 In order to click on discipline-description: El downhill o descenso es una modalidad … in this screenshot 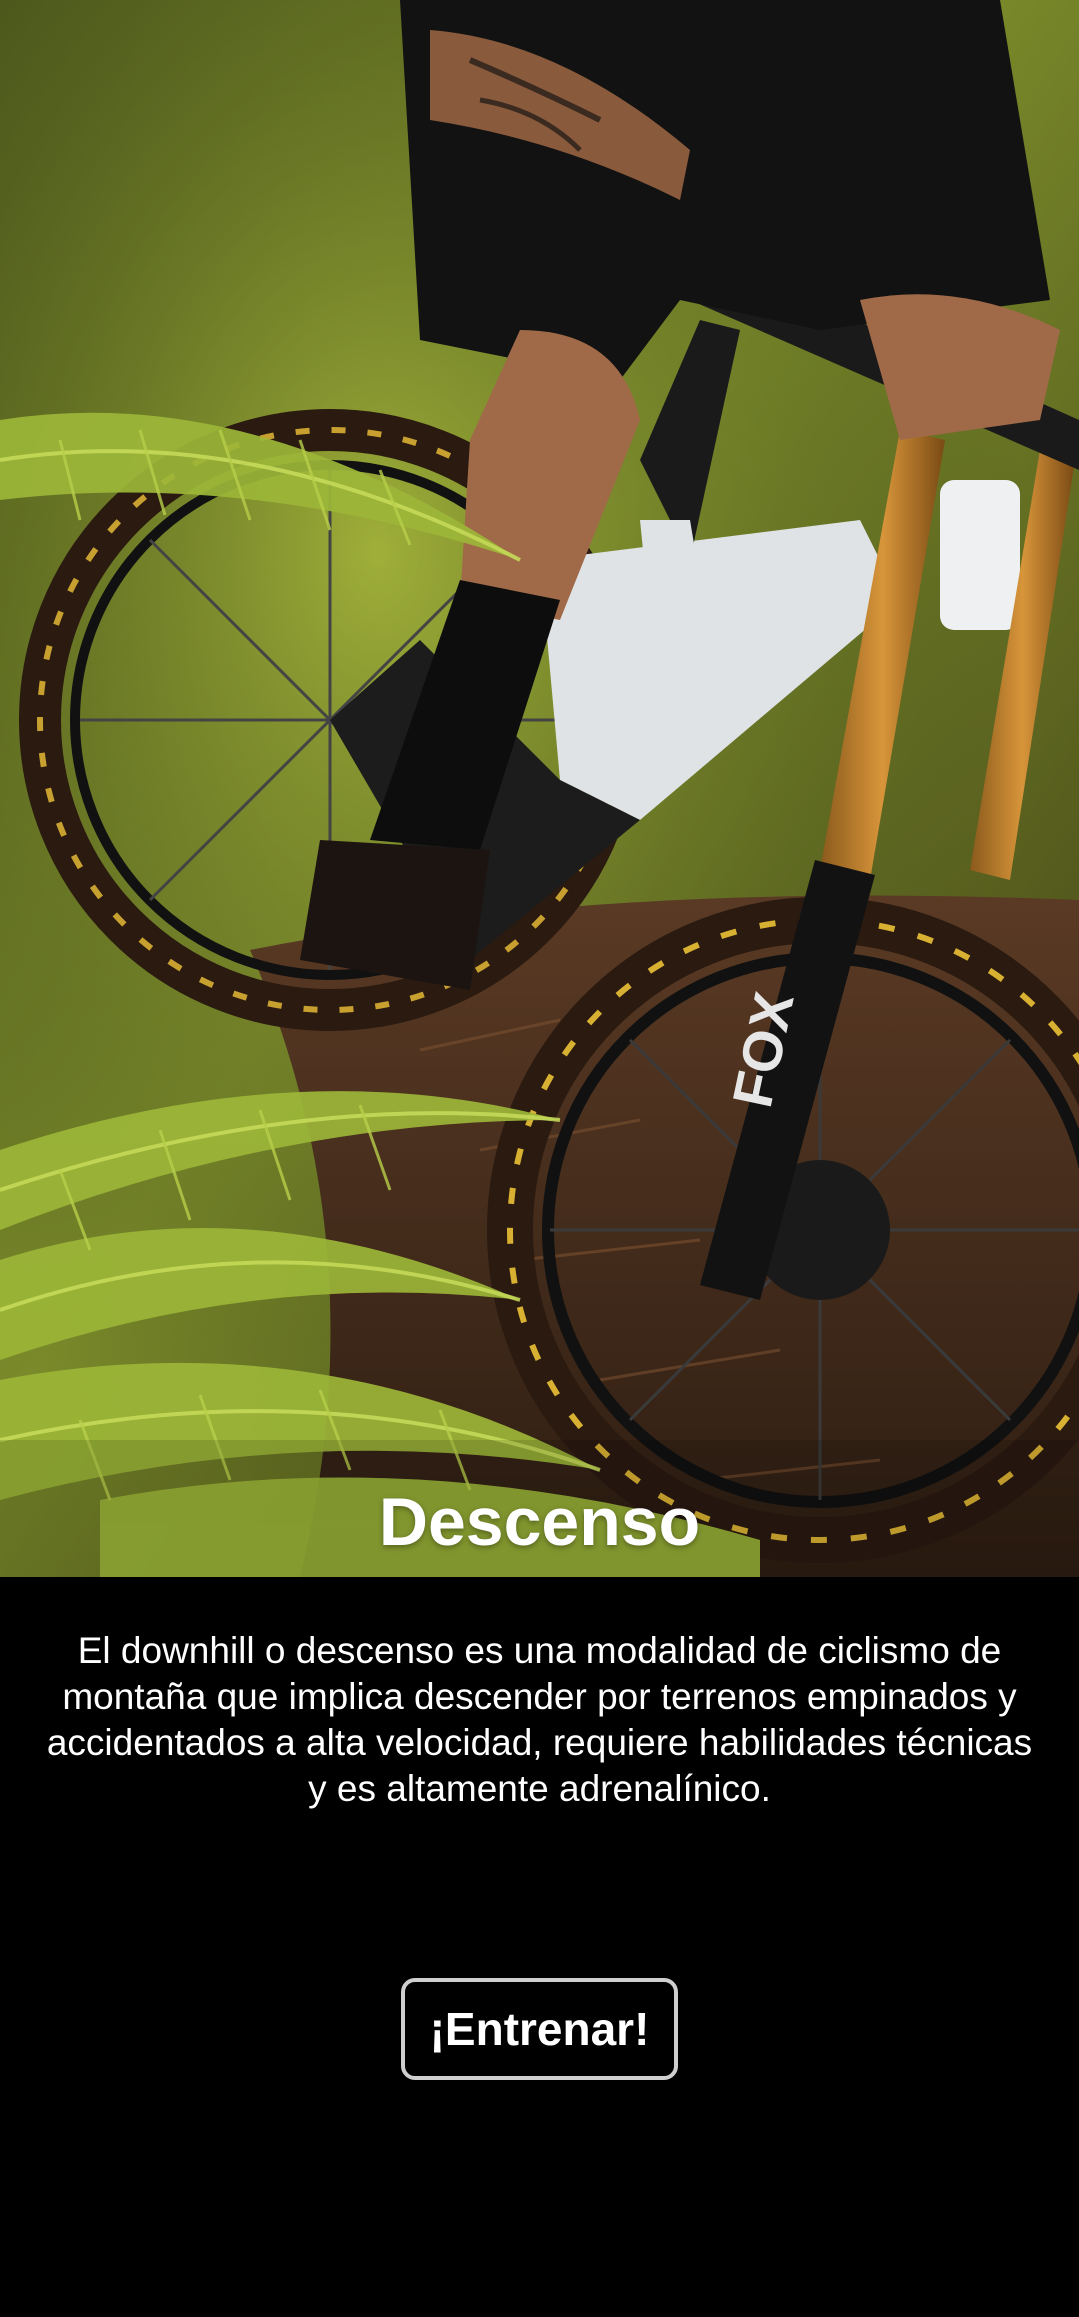, I will do `click(539, 1719)`.